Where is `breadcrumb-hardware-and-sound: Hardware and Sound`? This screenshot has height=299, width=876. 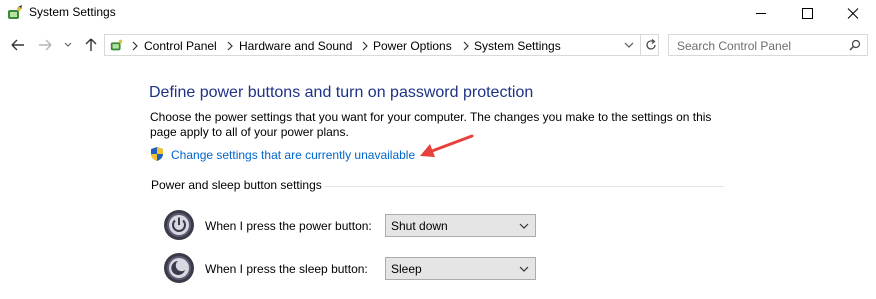 breadcrumb-hardware-and-sound: Hardware and Sound is located at coordinates (295, 46).